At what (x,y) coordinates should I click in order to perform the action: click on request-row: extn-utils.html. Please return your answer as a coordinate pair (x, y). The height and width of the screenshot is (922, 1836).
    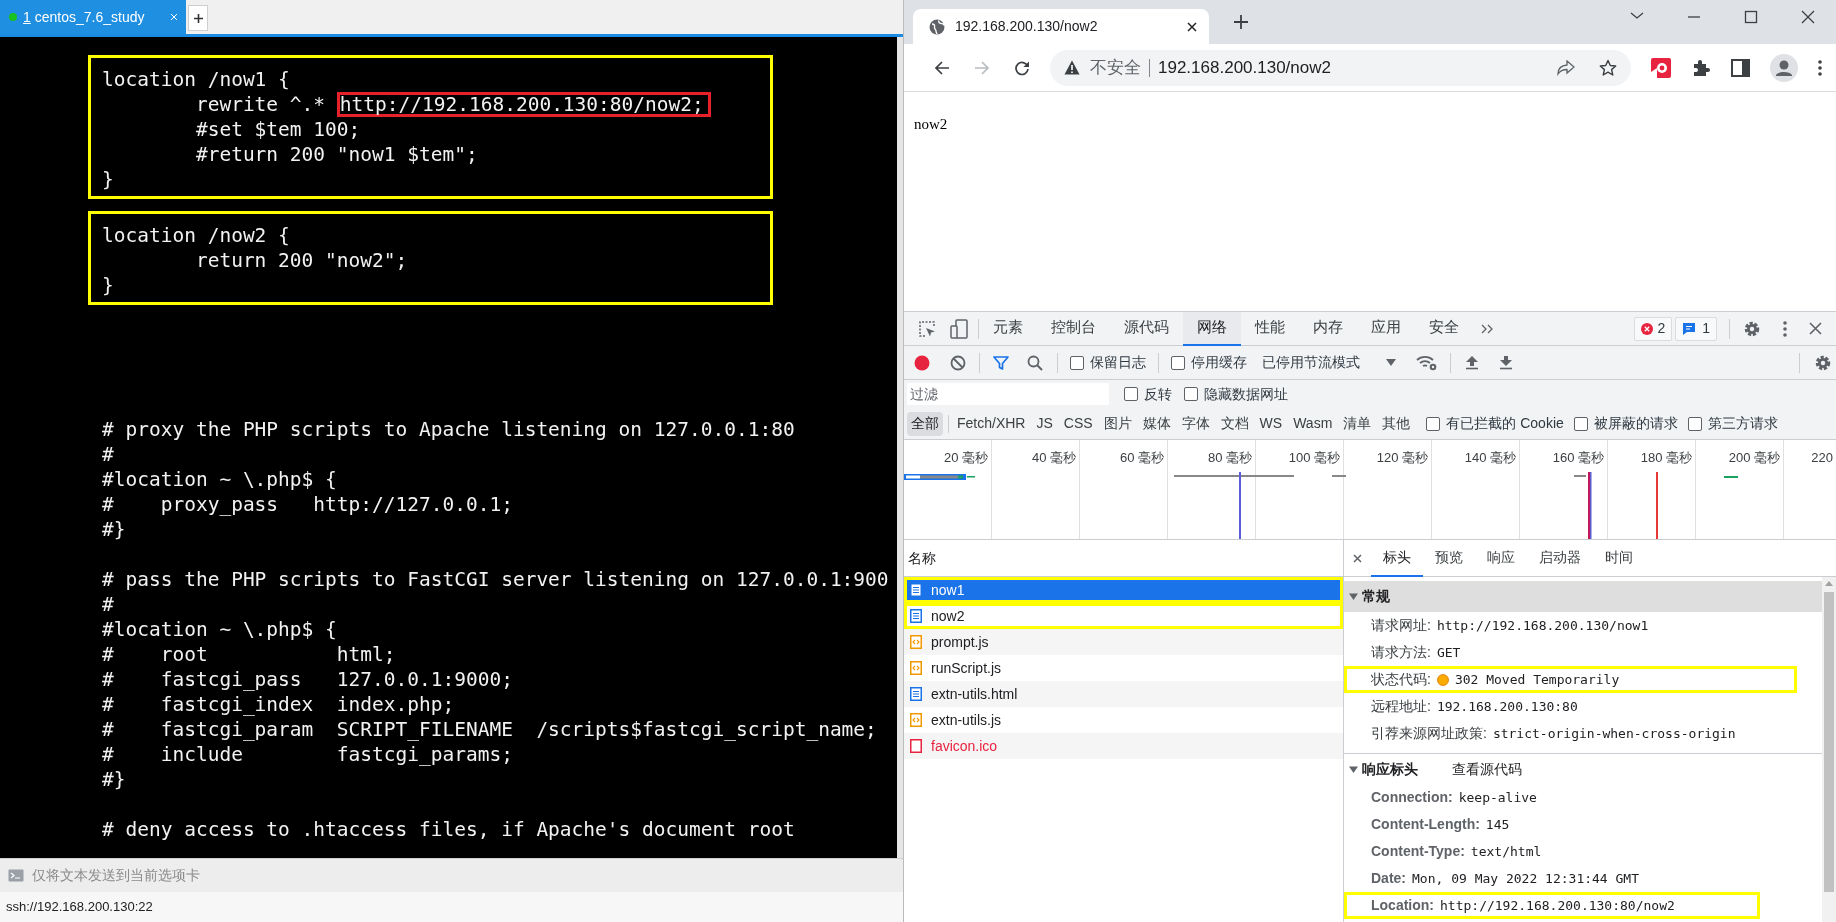
    Looking at the image, I should click on (1123, 694).